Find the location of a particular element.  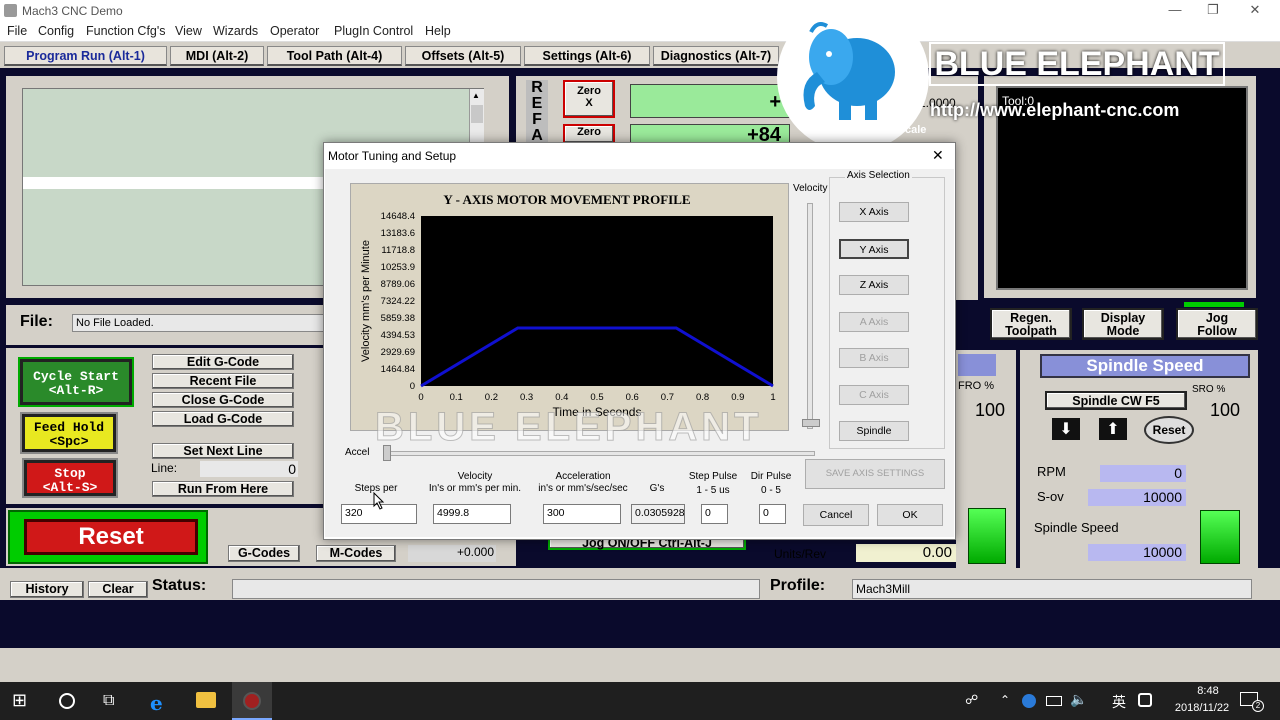

zero-y-button: Zero is located at coordinates (589, 134).